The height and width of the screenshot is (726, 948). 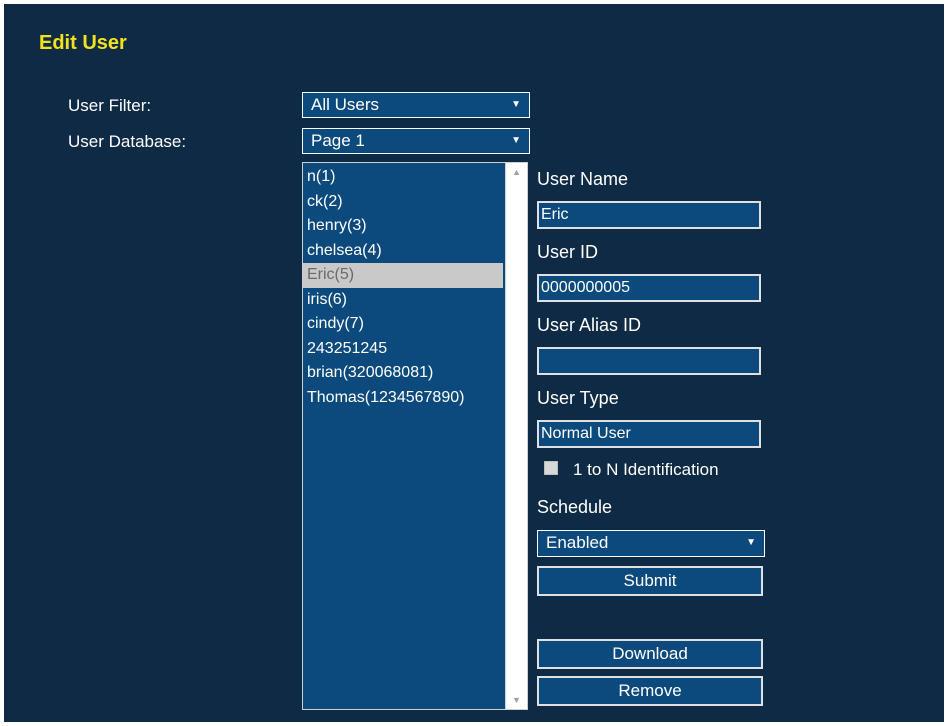 I want to click on schedule-value: Enabled, so click(x=577, y=542).